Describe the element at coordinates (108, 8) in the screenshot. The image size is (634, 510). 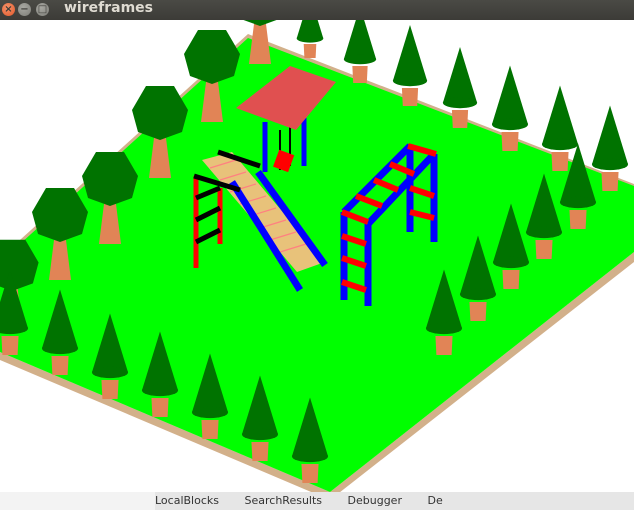
I see `window-title: wireframes` at that location.